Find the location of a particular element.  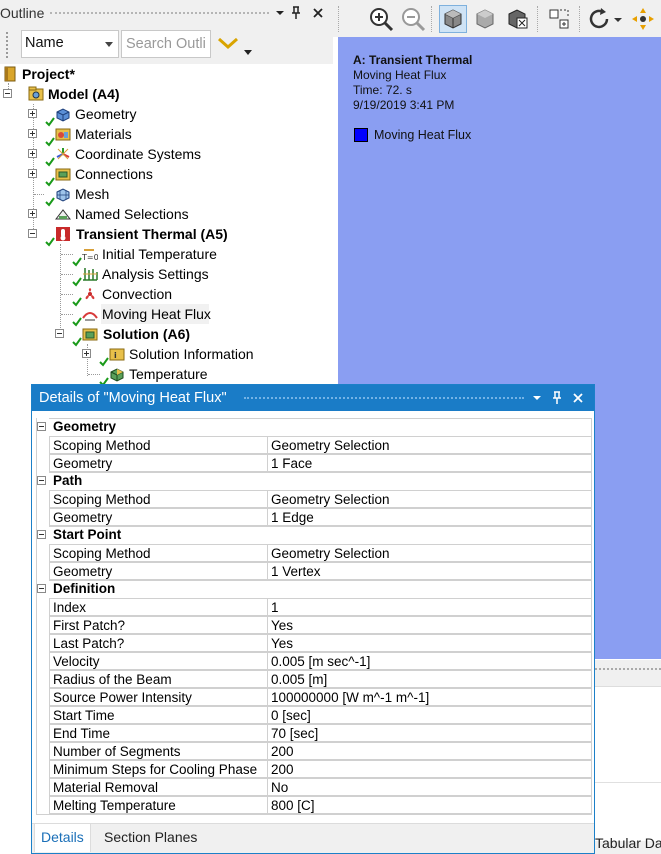

select-body-icon is located at coordinates (453, 19).